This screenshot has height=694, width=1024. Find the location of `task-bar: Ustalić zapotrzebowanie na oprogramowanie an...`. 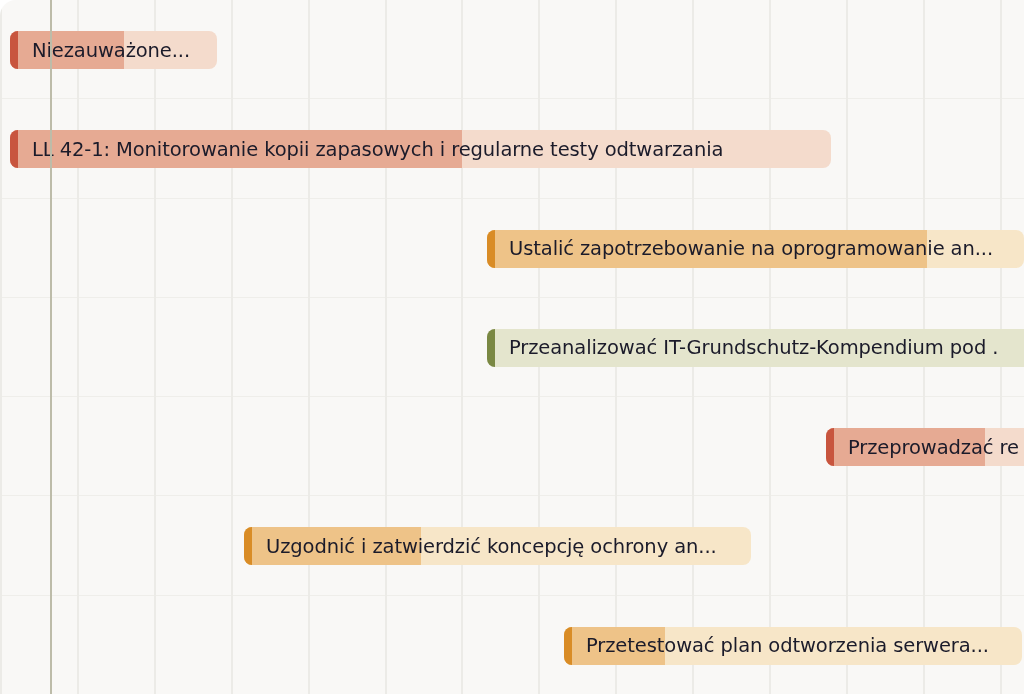

task-bar: Ustalić zapotrzebowanie na oprogramowanie an... is located at coordinates (755, 248).